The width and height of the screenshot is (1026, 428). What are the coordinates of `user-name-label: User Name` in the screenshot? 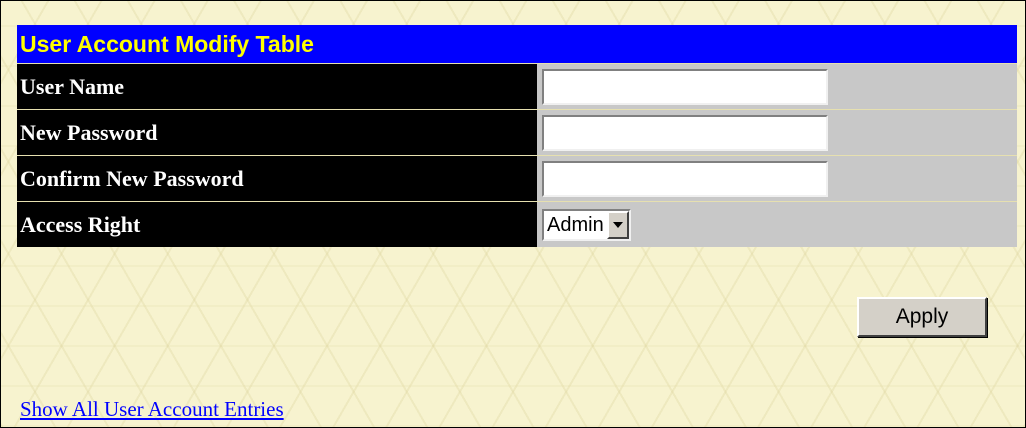 It's located at (277, 86).